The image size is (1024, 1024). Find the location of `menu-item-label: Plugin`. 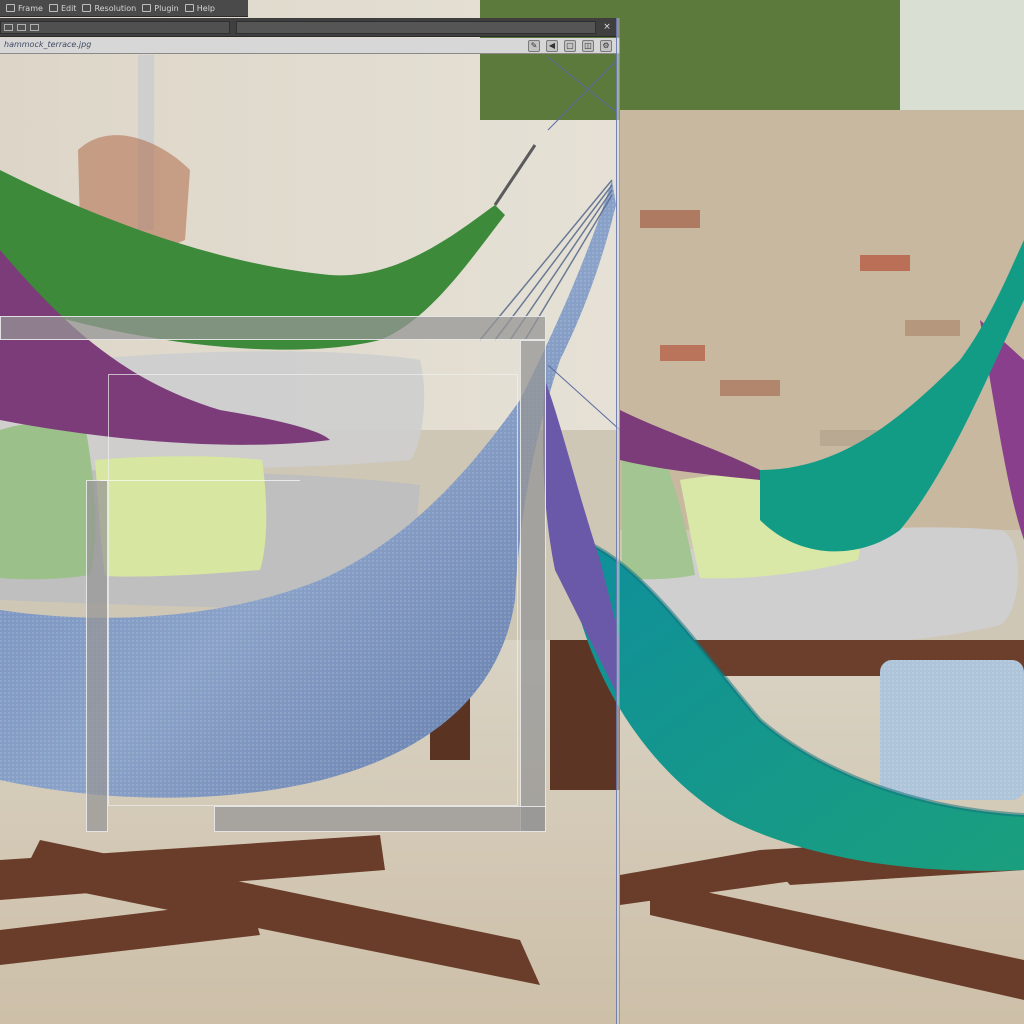

menu-item-label: Plugin is located at coordinates (166, 8).